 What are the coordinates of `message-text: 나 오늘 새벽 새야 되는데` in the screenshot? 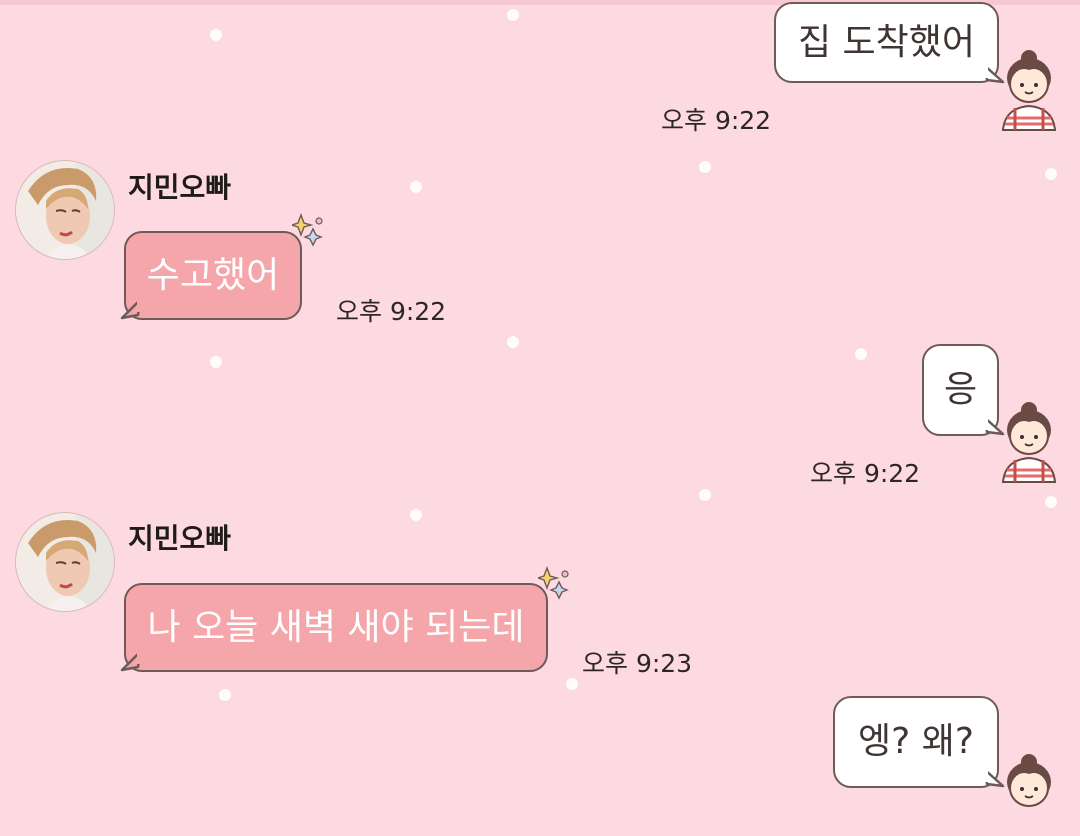 It's located at (336, 627).